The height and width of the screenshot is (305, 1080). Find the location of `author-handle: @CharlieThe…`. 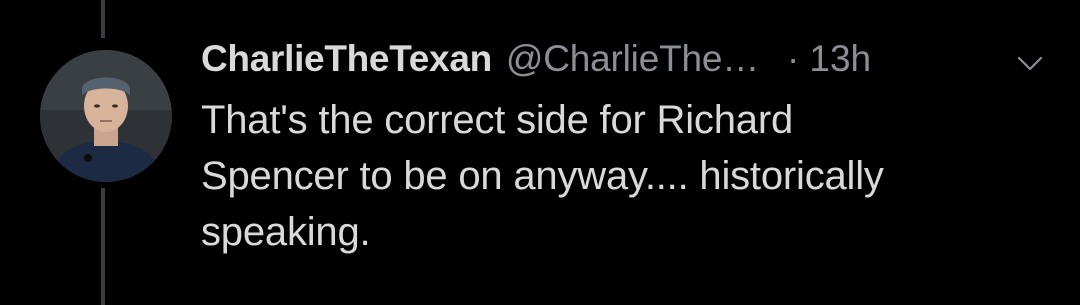

author-handle: @CharlieThe… is located at coordinates (632, 59).